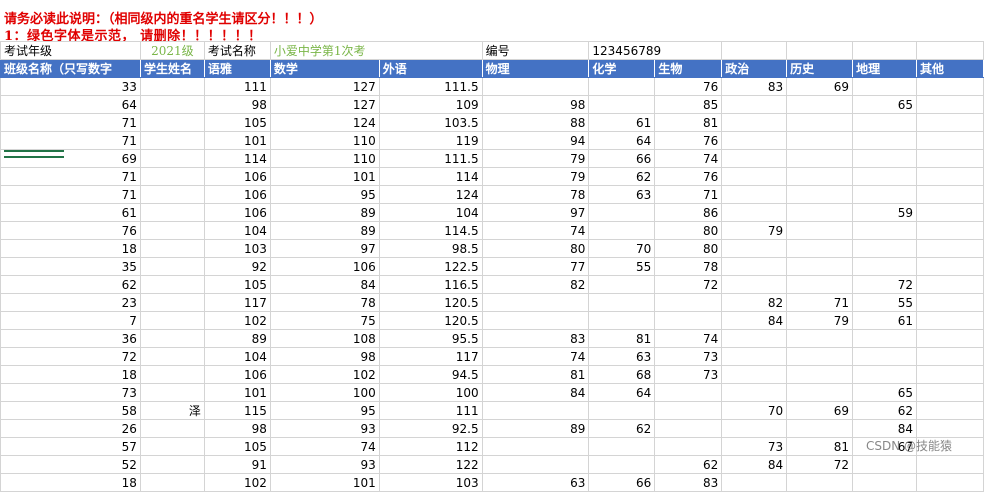  Describe the element at coordinates (237, 410) in the screenshot. I see `table-cell: 115` at that location.